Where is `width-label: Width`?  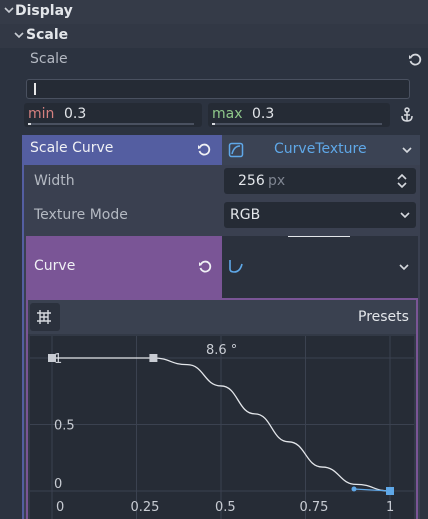 width-label: Width is located at coordinates (54, 181).